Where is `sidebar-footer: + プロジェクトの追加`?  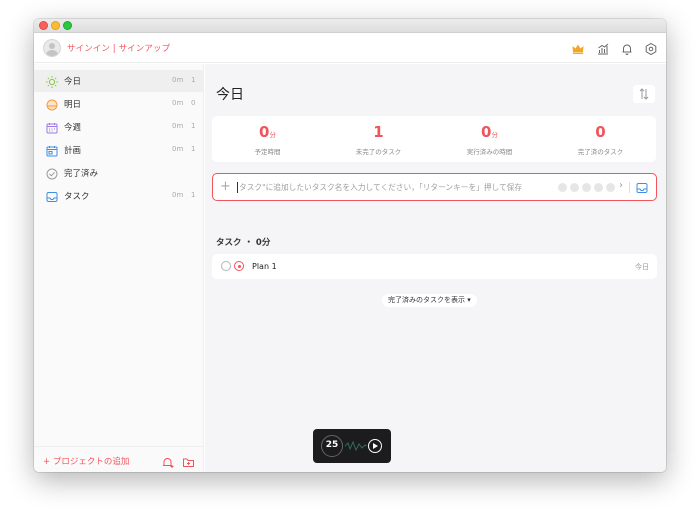 sidebar-footer: + プロジェクトの追加 is located at coordinates (119, 459).